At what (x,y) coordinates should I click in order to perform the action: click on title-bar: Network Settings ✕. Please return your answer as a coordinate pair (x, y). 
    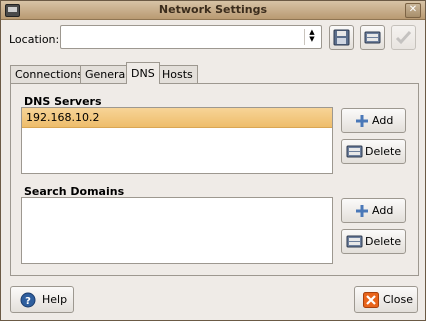
    Looking at the image, I should click on (213, 10).